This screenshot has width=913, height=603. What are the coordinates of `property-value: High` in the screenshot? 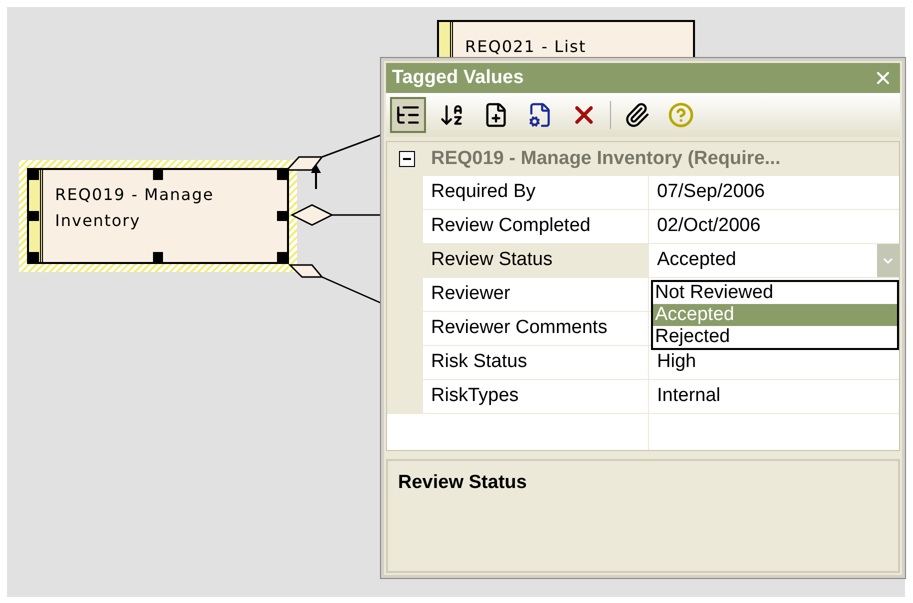 It's located at (676, 362).